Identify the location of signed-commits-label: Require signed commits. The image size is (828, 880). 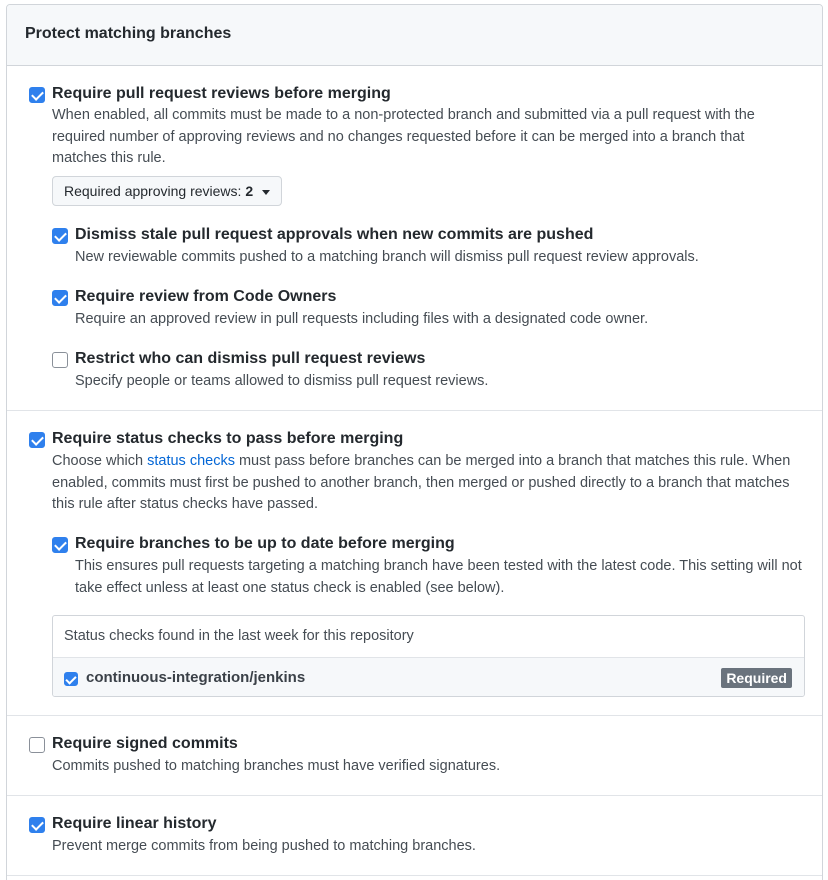
(145, 744).